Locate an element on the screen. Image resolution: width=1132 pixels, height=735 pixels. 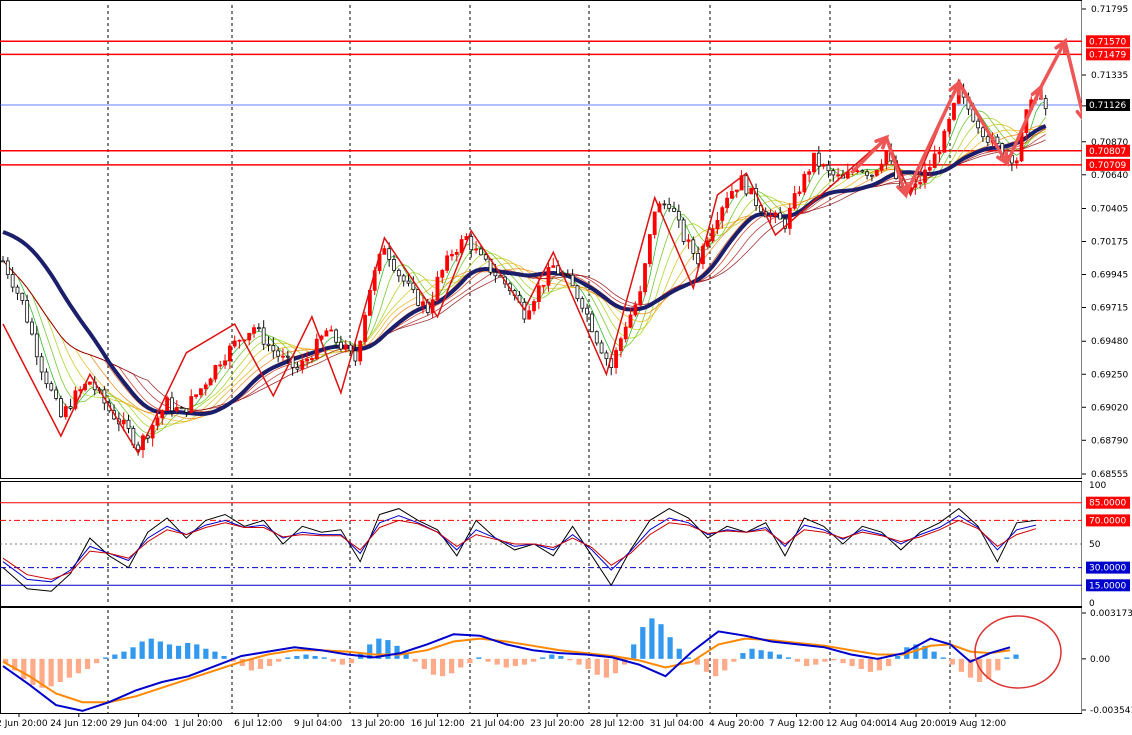
price-axis-label: 0.69715 is located at coordinates (1109, 309).